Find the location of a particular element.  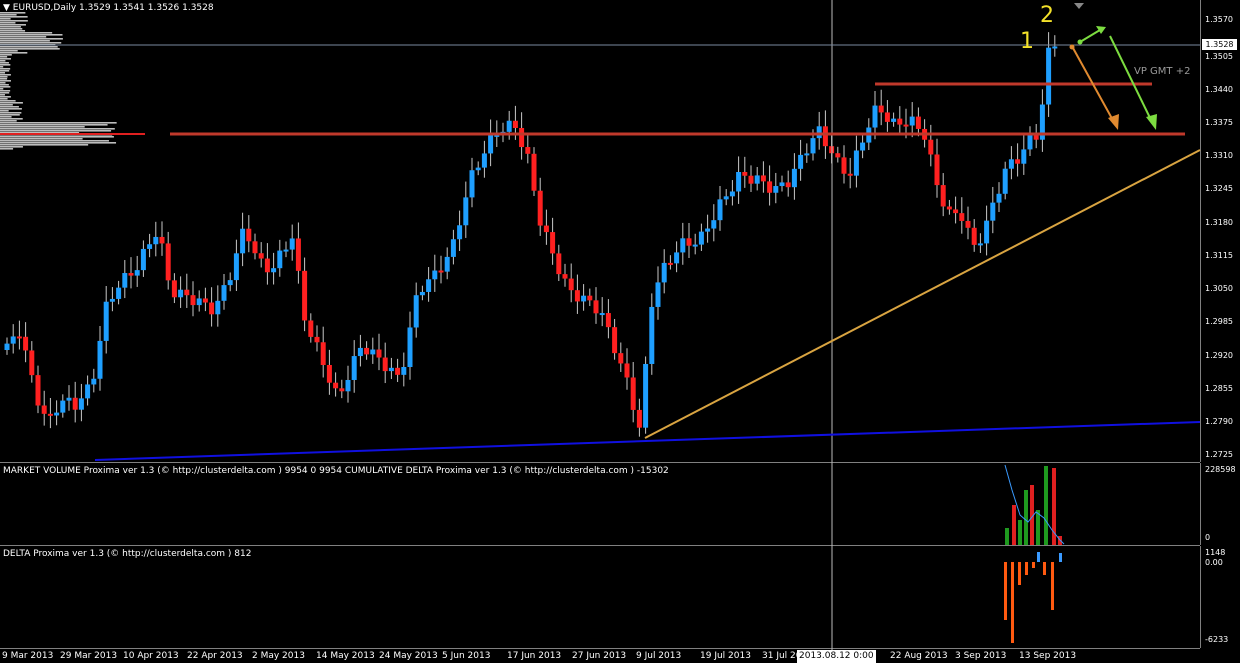

volume-bar is located at coordinates (1026, 517).